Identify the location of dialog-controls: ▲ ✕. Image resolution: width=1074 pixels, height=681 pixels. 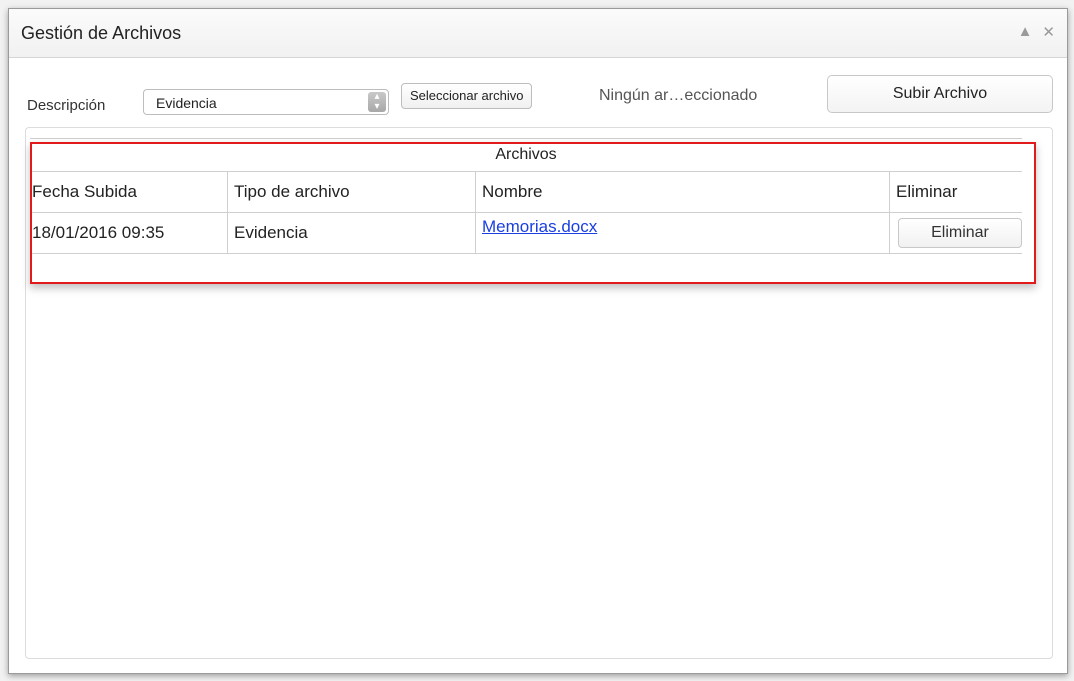
(1036, 32).